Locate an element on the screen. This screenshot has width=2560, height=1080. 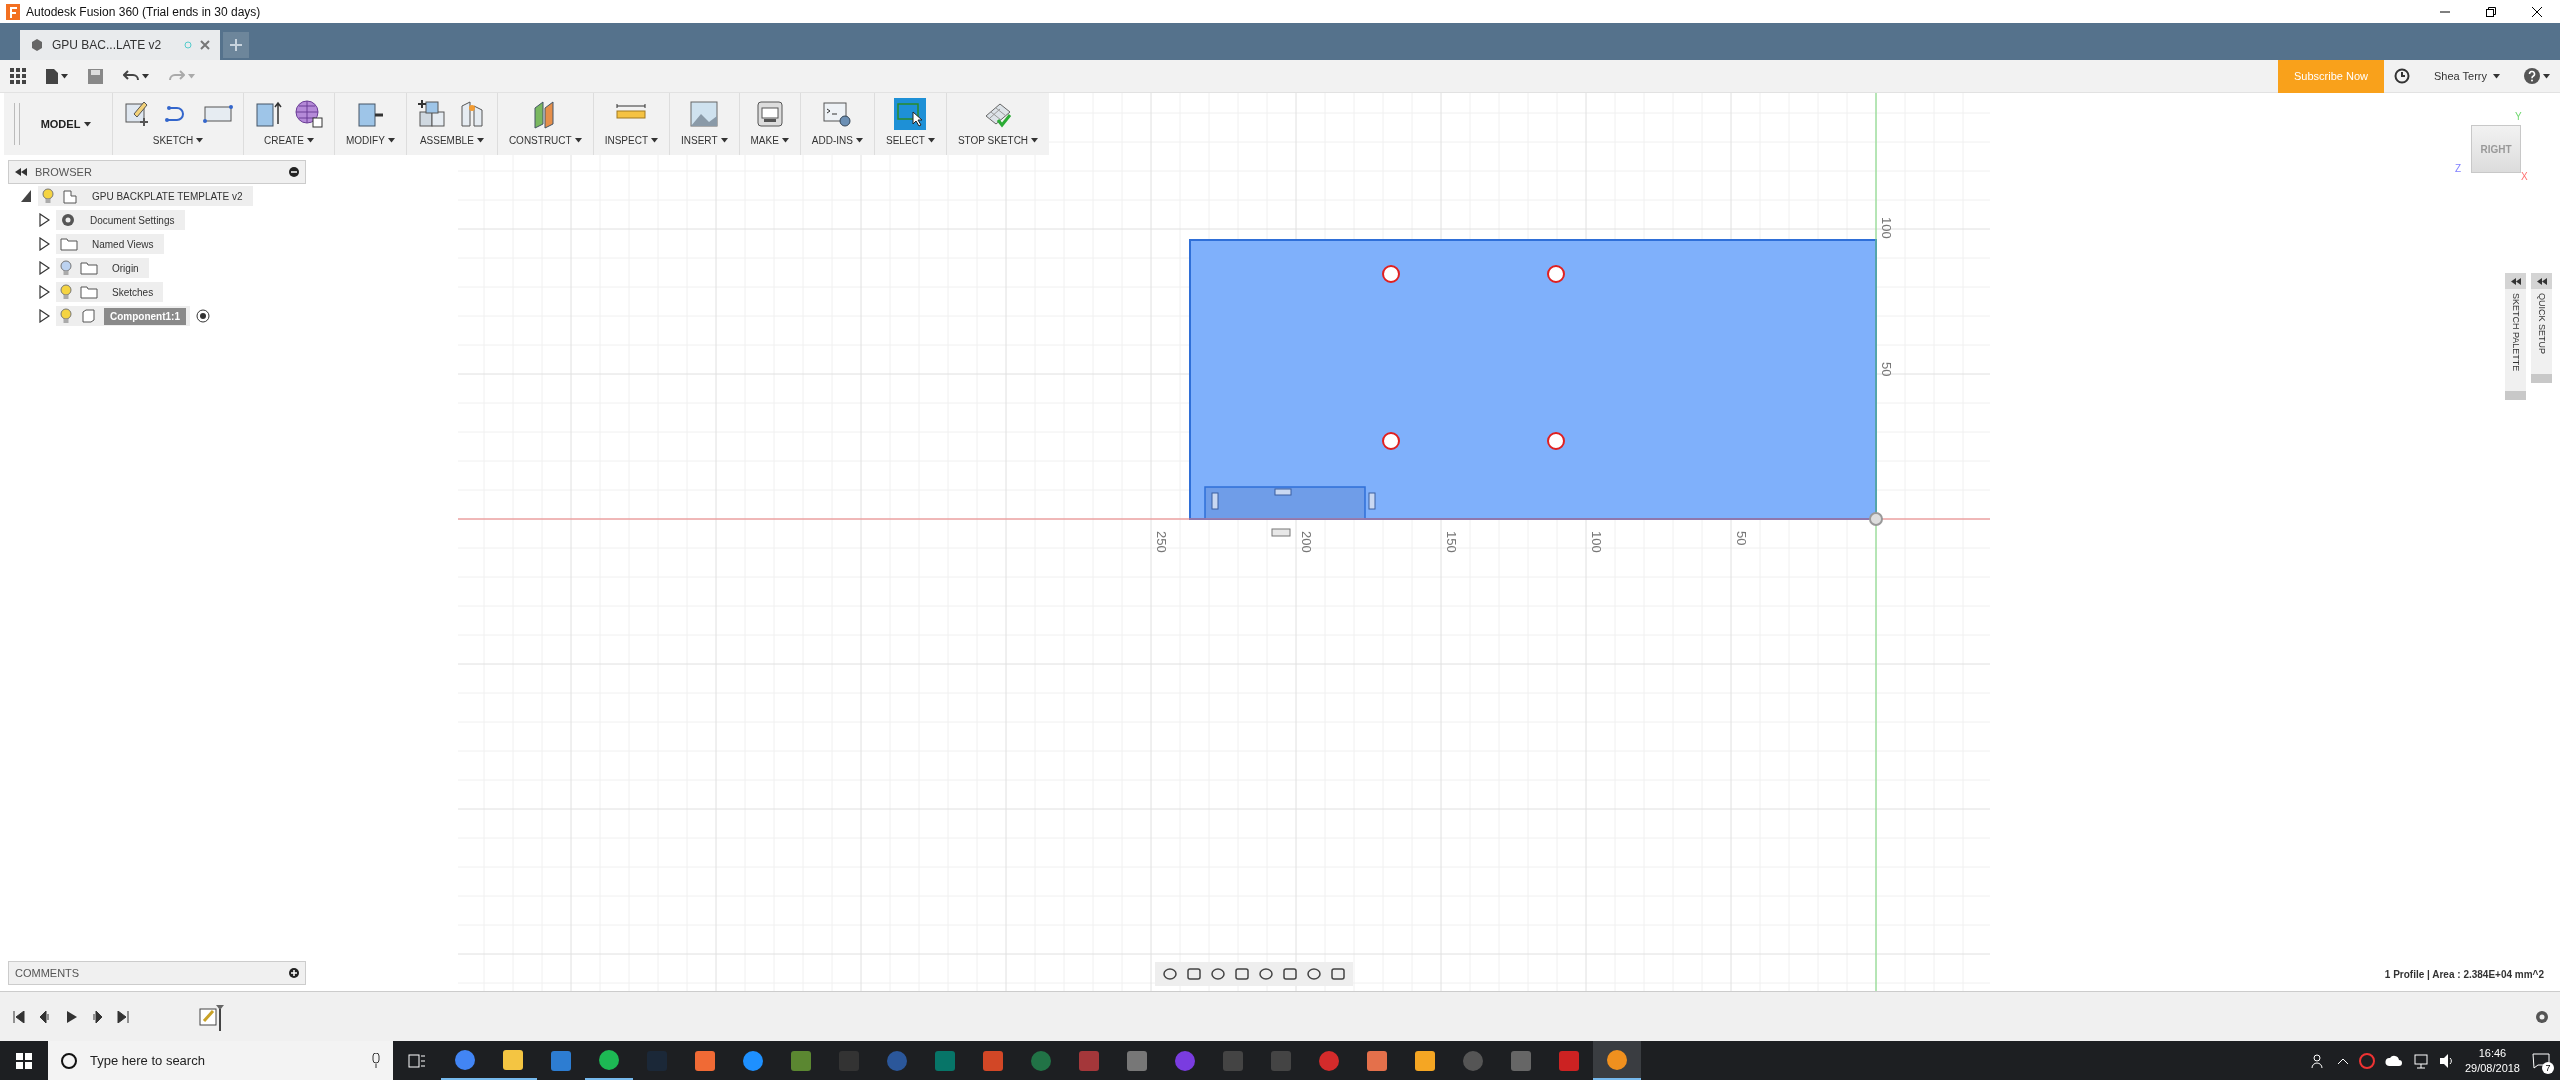
search-bar: Type here to search is located at coordinates (220, 1060).